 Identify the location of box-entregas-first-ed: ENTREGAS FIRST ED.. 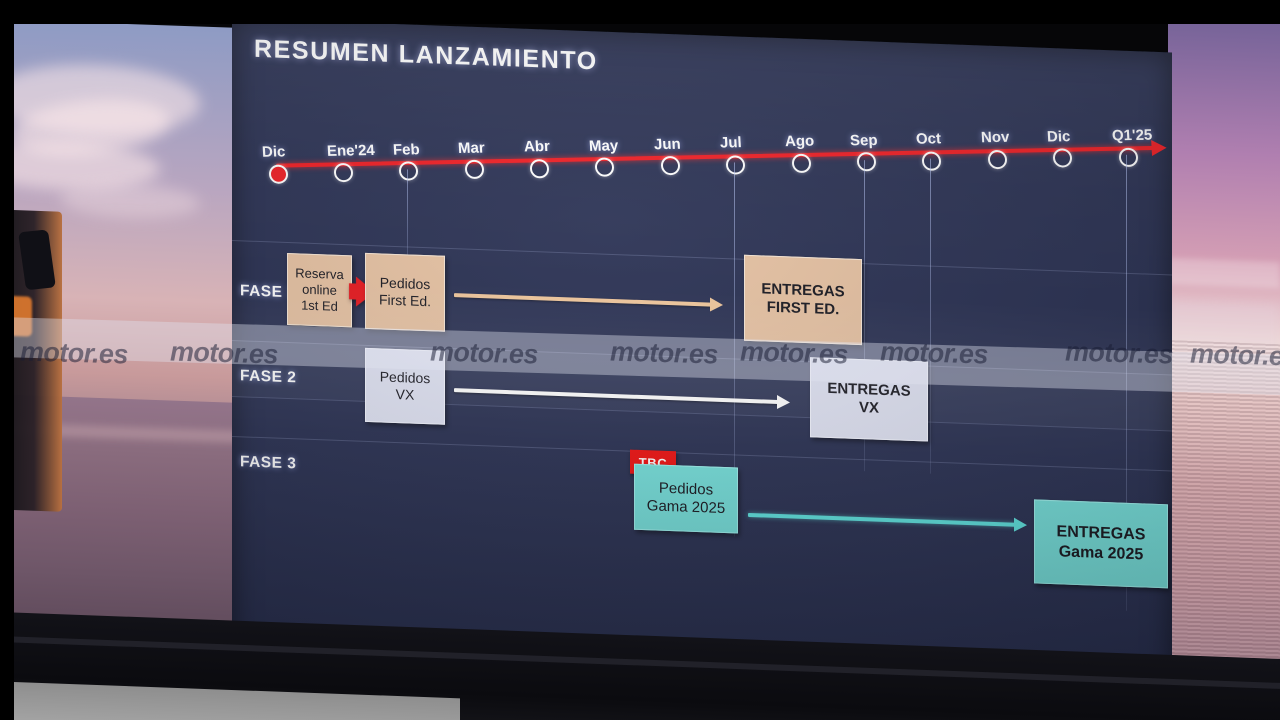
(803, 300).